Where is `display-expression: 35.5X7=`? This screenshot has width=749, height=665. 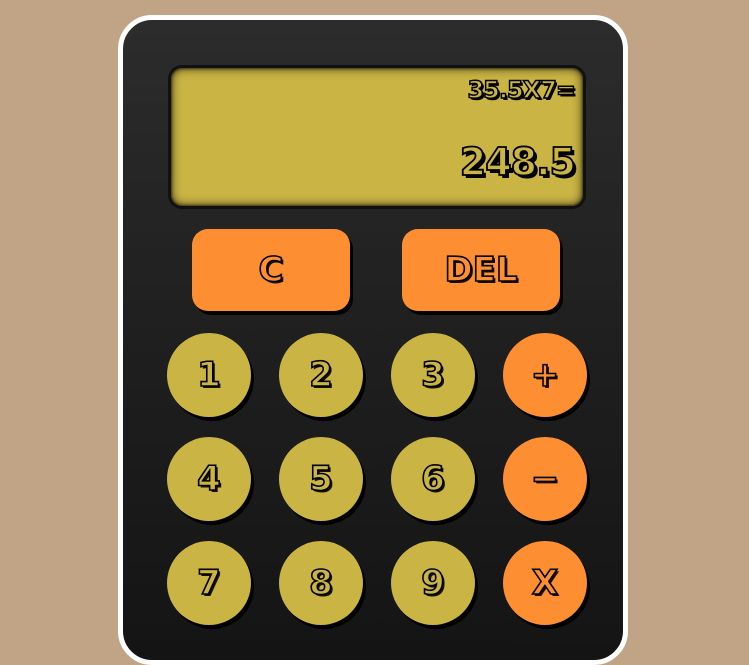
display-expression: 35.5X7= is located at coordinates (522, 90).